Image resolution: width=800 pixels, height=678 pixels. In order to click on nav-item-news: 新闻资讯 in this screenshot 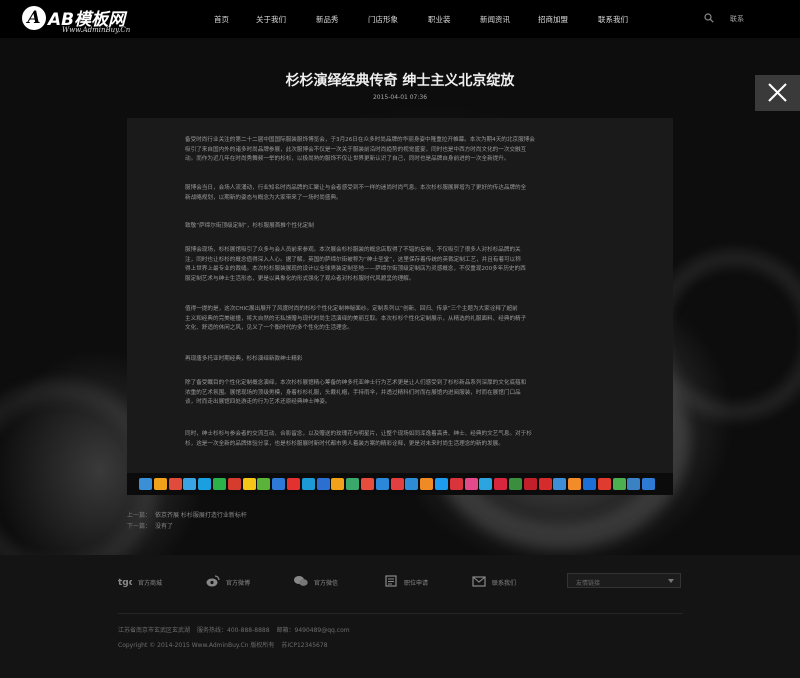, I will do `click(495, 19)`.